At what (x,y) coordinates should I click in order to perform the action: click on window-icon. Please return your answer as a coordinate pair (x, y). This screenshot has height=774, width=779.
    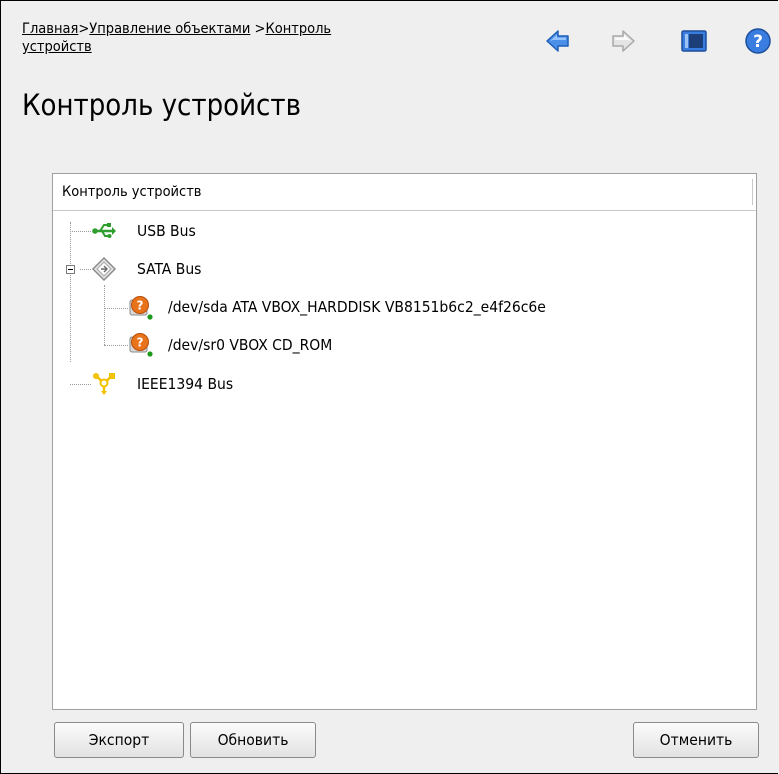
    Looking at the image, I should click on (694, 41).